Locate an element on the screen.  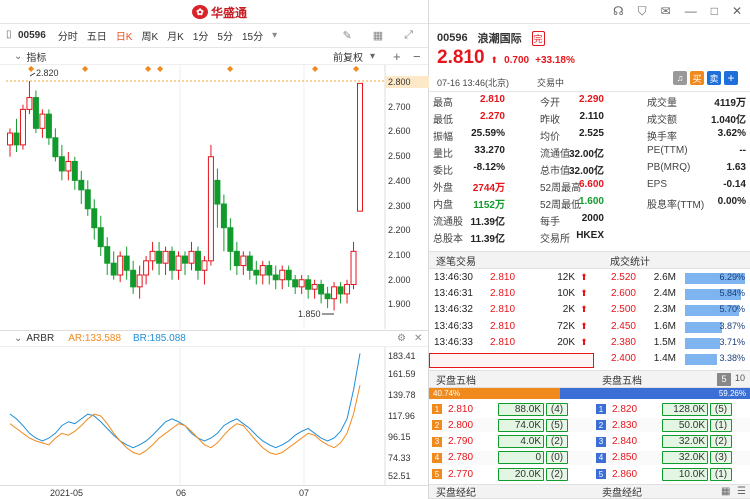
trades-title: 逐笔交易 is located at coordinates (456, 260).